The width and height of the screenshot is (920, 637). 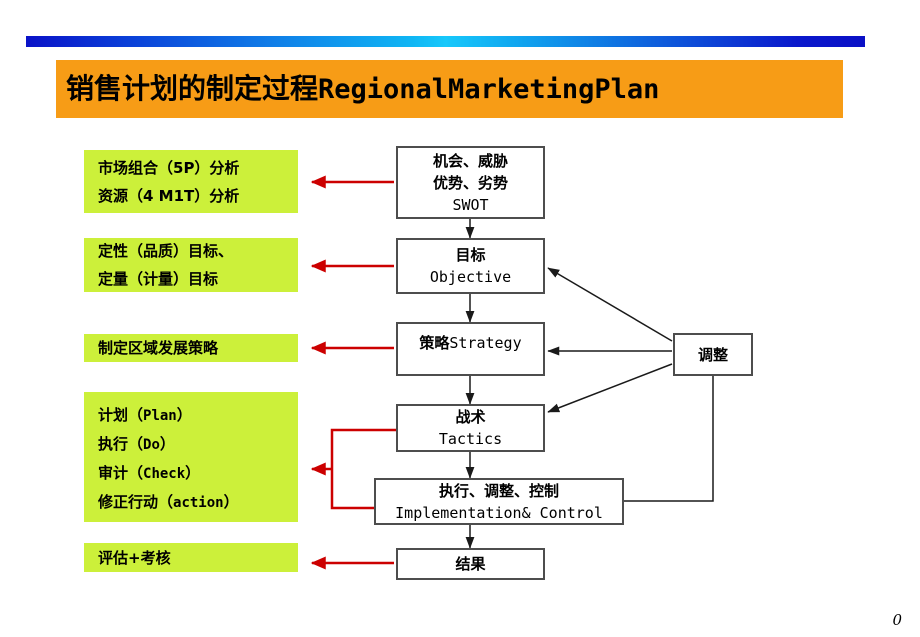 I want to click on objective-box-label-cn: 目标, so click(x=470, y=255).